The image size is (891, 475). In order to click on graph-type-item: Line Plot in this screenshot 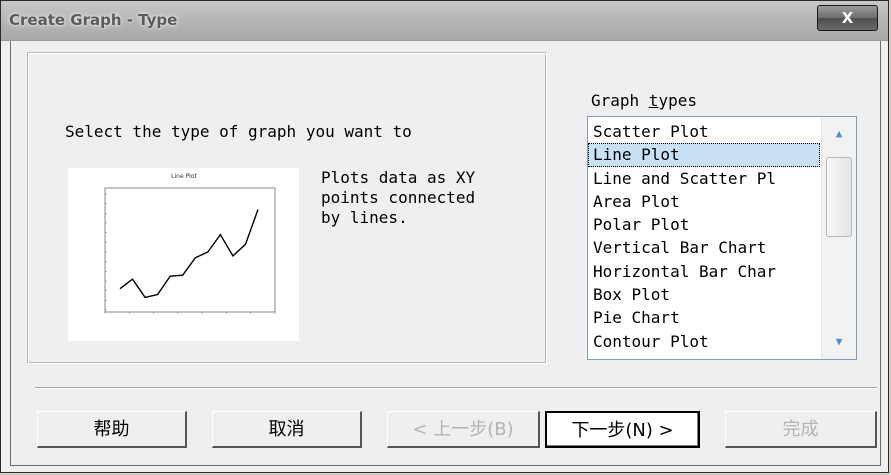, I will do `click(704, 155)`.